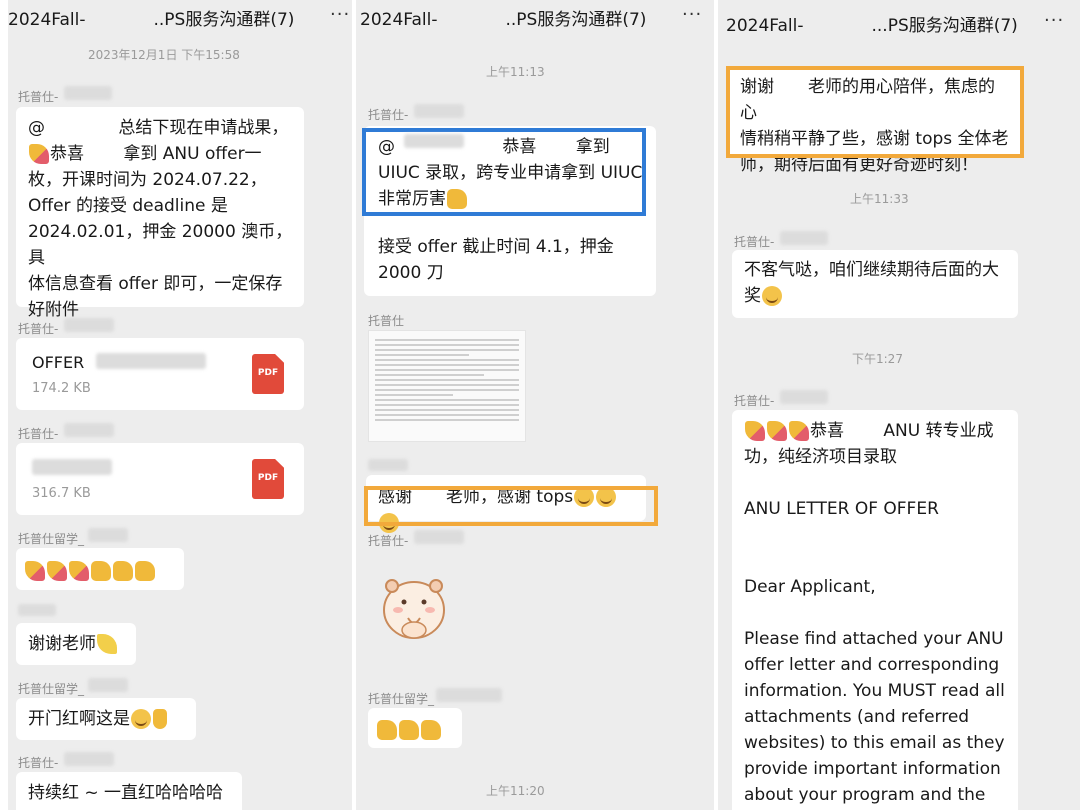 The width and height of the screenshot is (1080, 810). What do you see at coordinates (515, 791) in the screenshot?
I see `message-timestamp: 上午11:20` at bounding box center [515, 791].